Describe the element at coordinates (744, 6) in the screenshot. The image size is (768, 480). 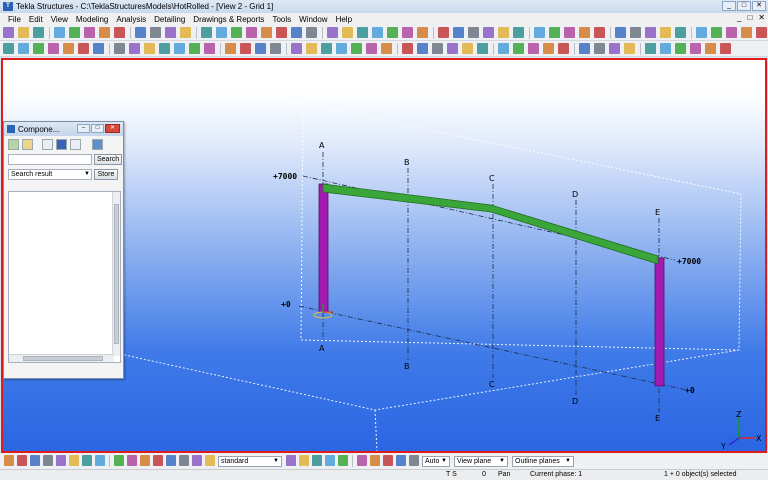
I see `maximize-button: □` at that location.